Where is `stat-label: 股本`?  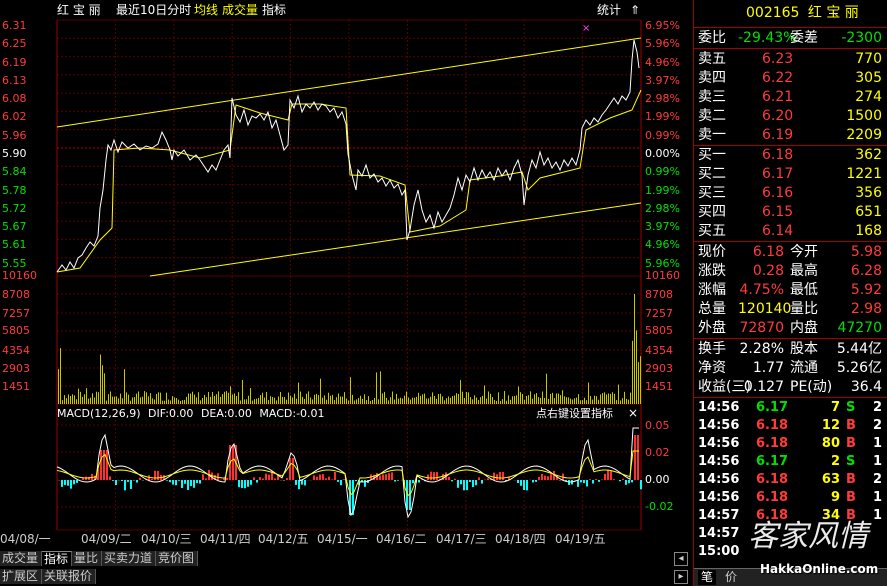
stat-label: 股本 is located at coordinates (804, 349).